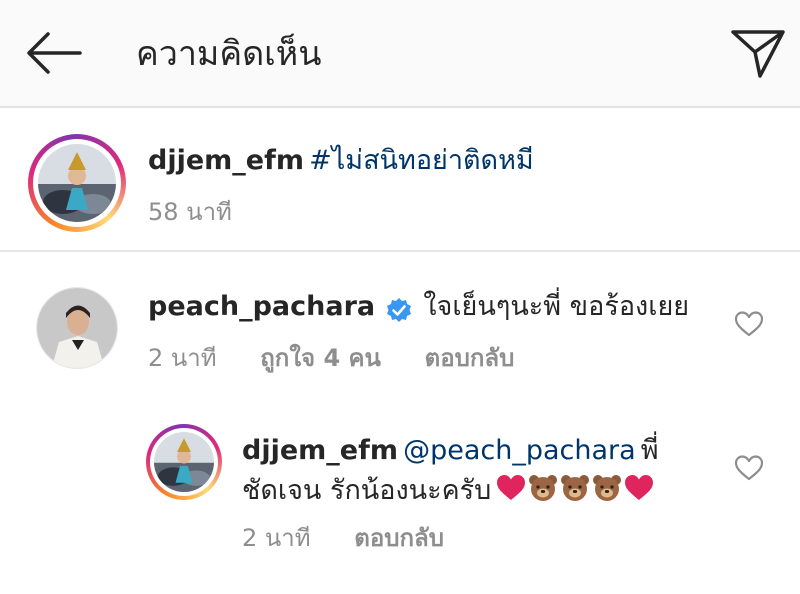 The image size is (800, 594). I want to click on share-button, so click(758, 53).